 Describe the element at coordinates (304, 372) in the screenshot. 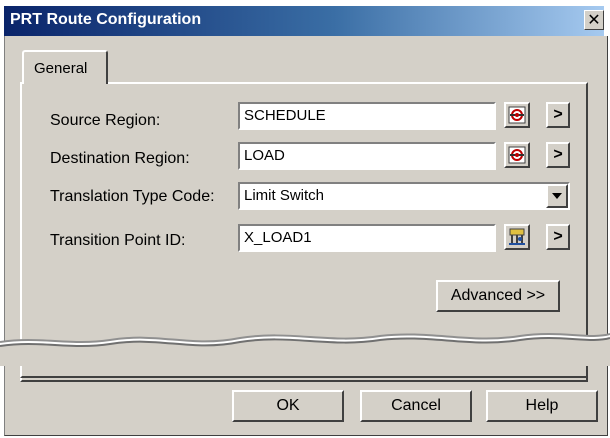

I see `panel-bottom-edge` at that location.